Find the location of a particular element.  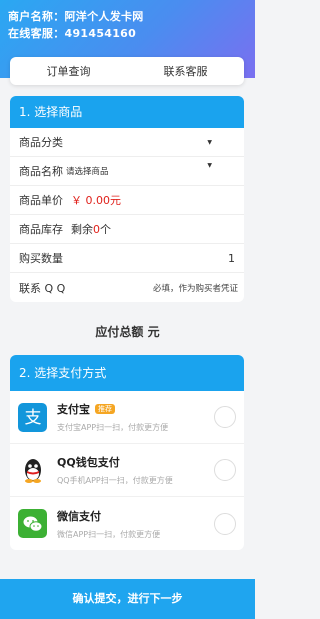

stock-value: 剩余0个 is located at coordinates (91, 229).